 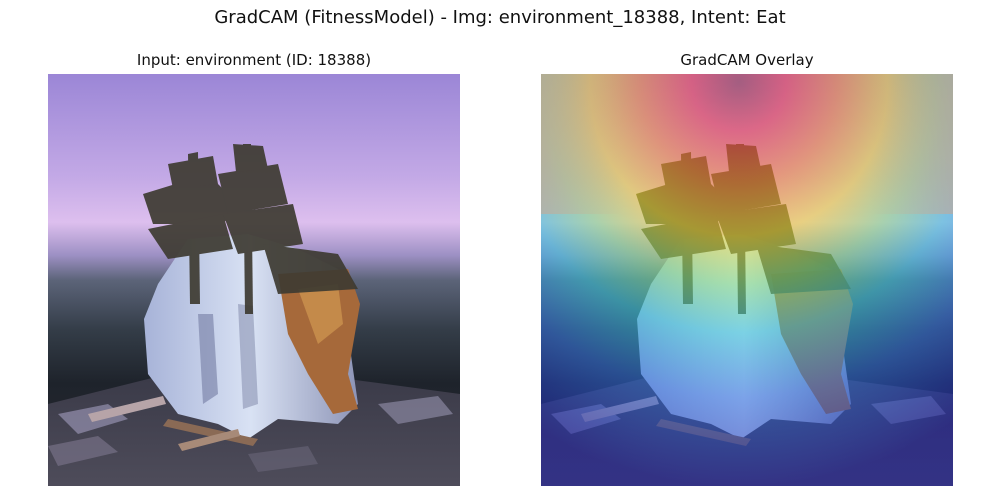 I want to click on gradcam-panel-title: GradCAM Overlay, so click(x=747, y=60).